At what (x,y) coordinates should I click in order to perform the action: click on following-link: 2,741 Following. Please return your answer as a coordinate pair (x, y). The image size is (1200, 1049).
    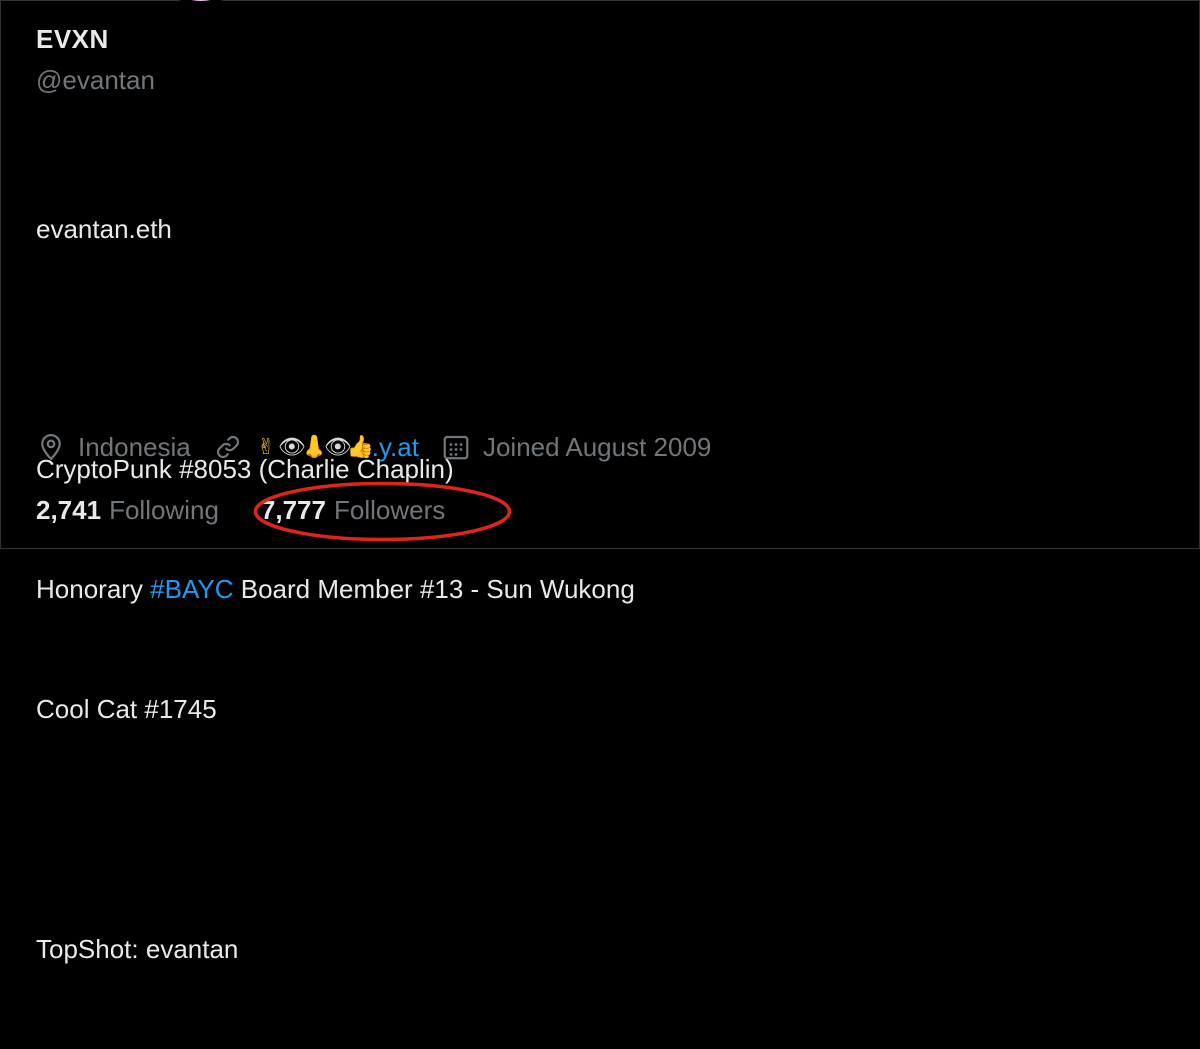
    Looking at the image, I should click on (127, 510).